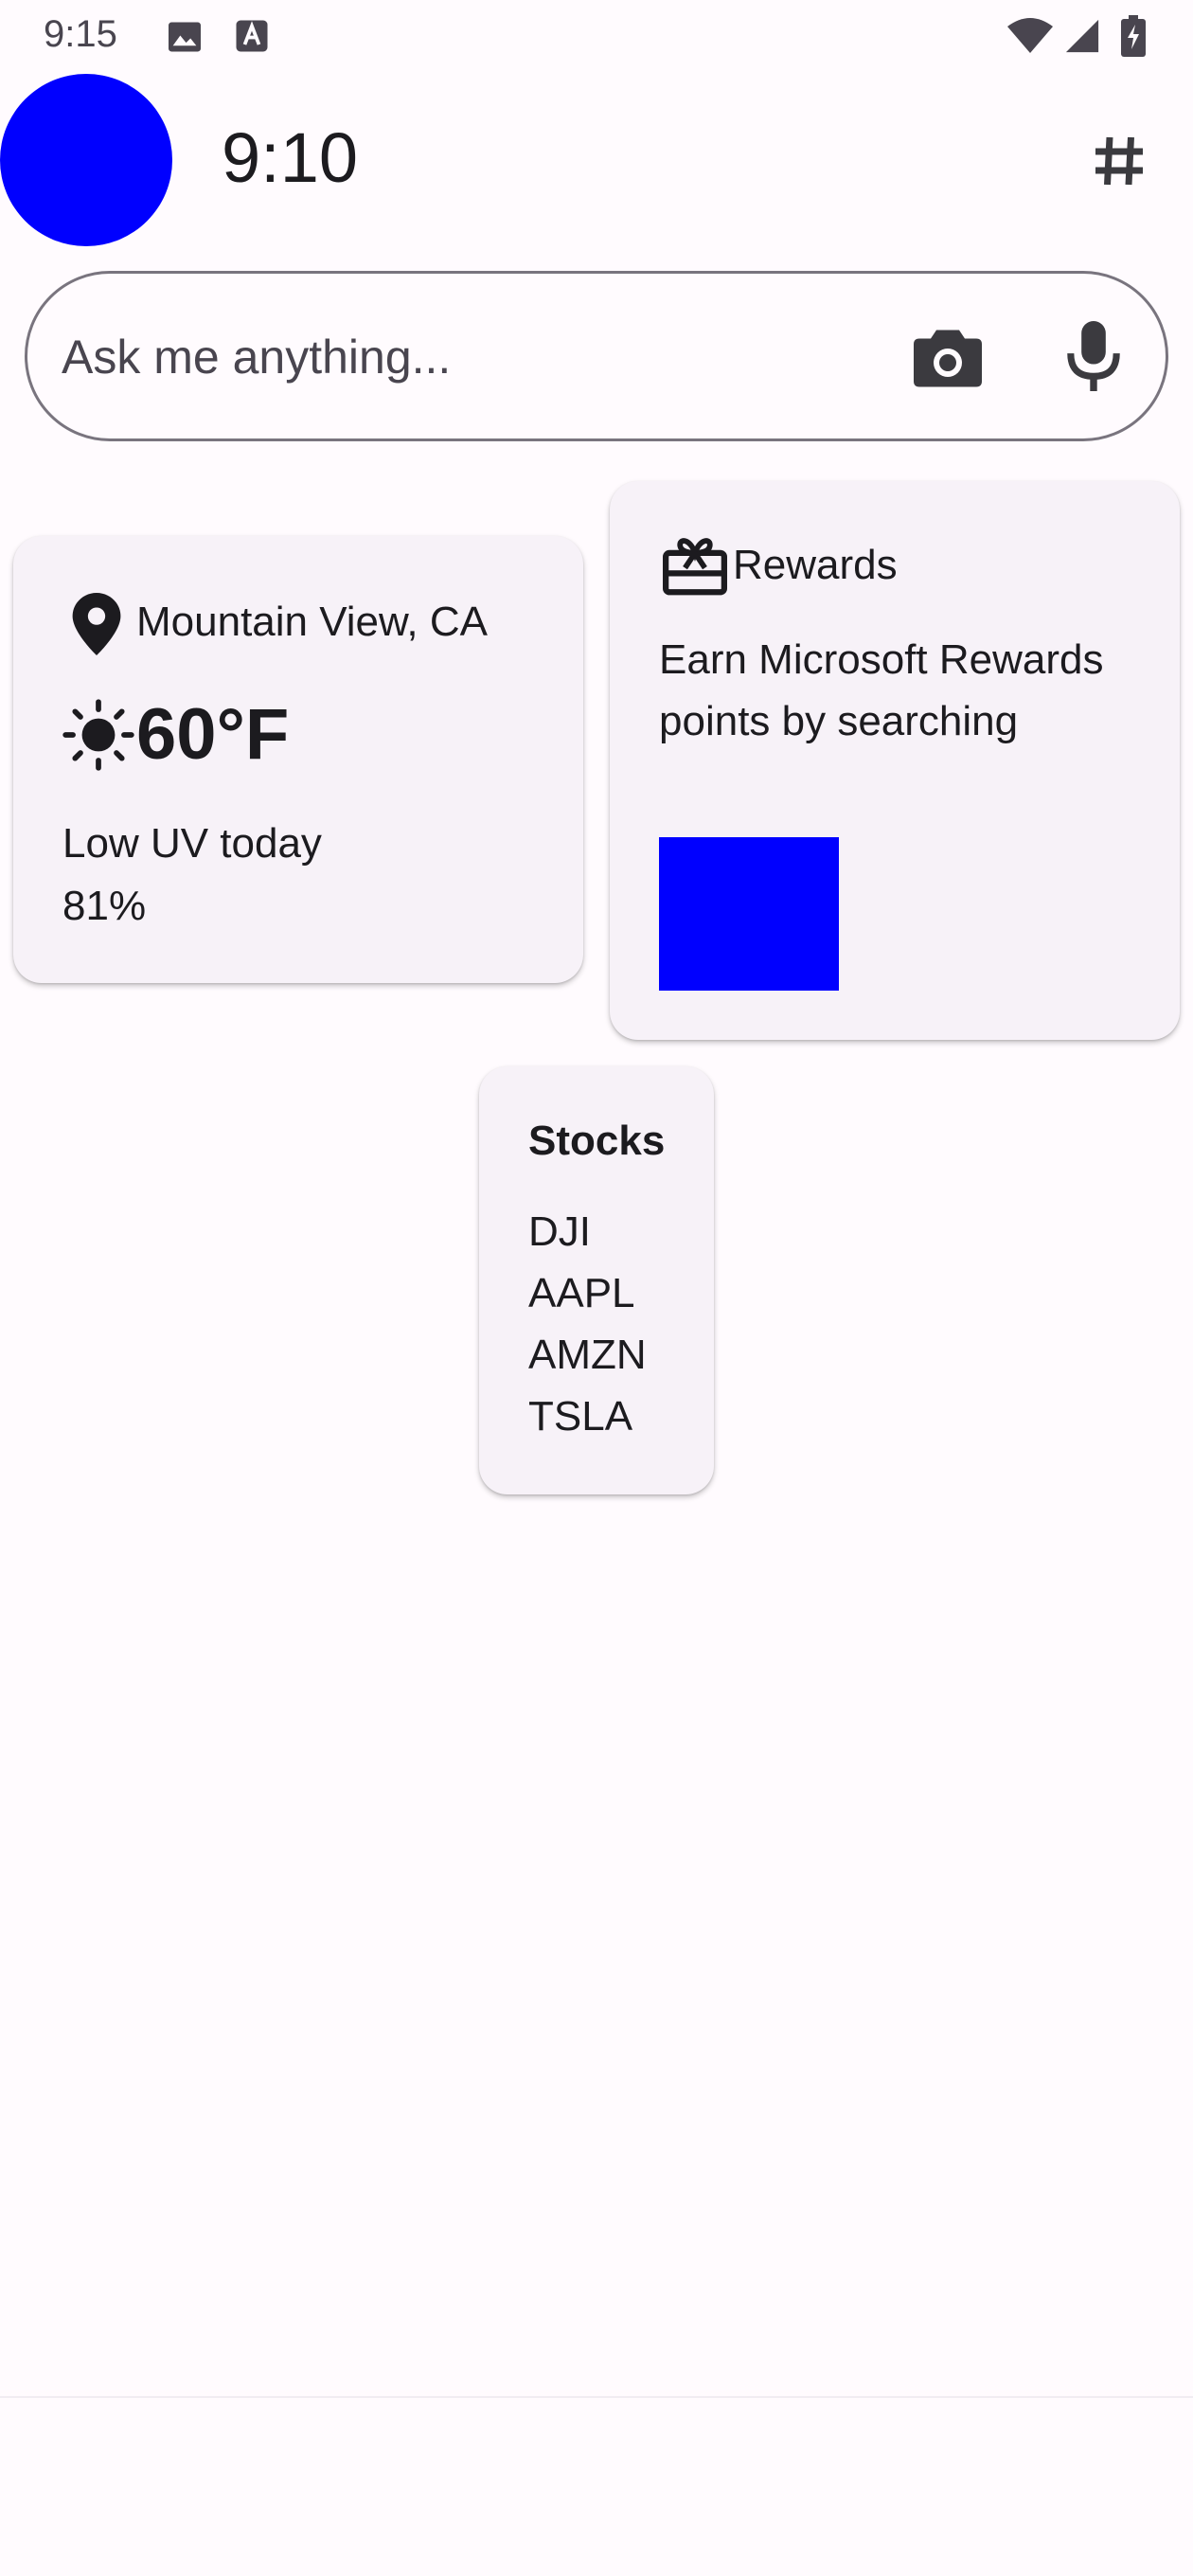 The width and height of the screenshot is (1193, 2576). I want to click on stock-item: AMZN, so click(587, 1355).